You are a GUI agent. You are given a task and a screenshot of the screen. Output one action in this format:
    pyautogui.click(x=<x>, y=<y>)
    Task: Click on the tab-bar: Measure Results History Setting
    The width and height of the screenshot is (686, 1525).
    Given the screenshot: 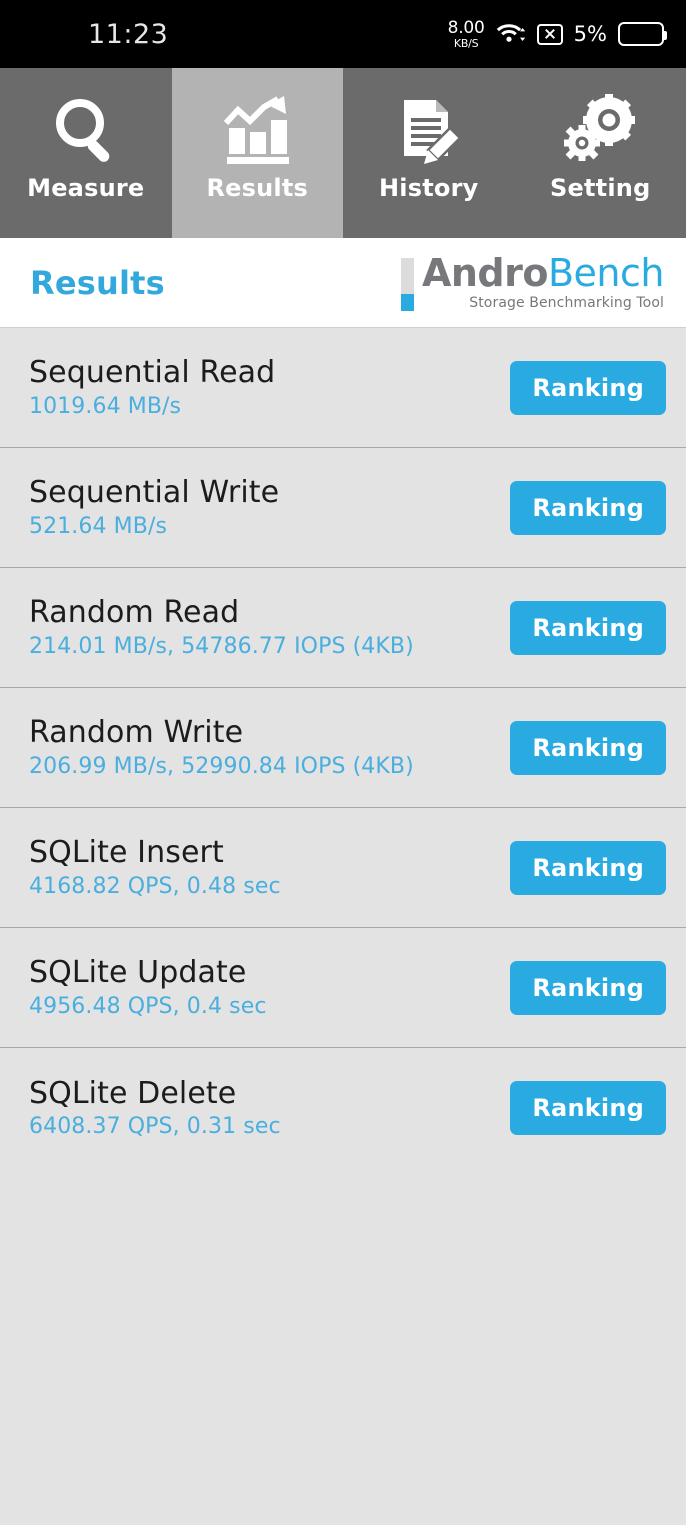 What is the action you would take?
    pyautogui.click(x=343, y=153)
    